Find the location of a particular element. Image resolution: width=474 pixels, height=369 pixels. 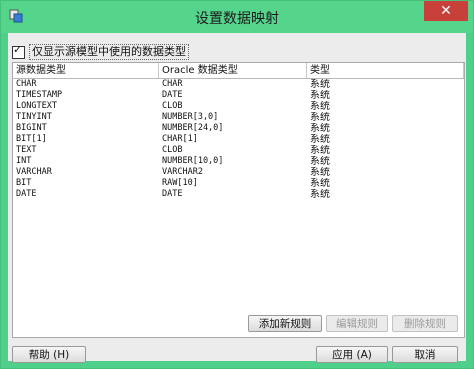

table-row: LONGTEXT CLOB 系统 is located at coordinates (238, 106).